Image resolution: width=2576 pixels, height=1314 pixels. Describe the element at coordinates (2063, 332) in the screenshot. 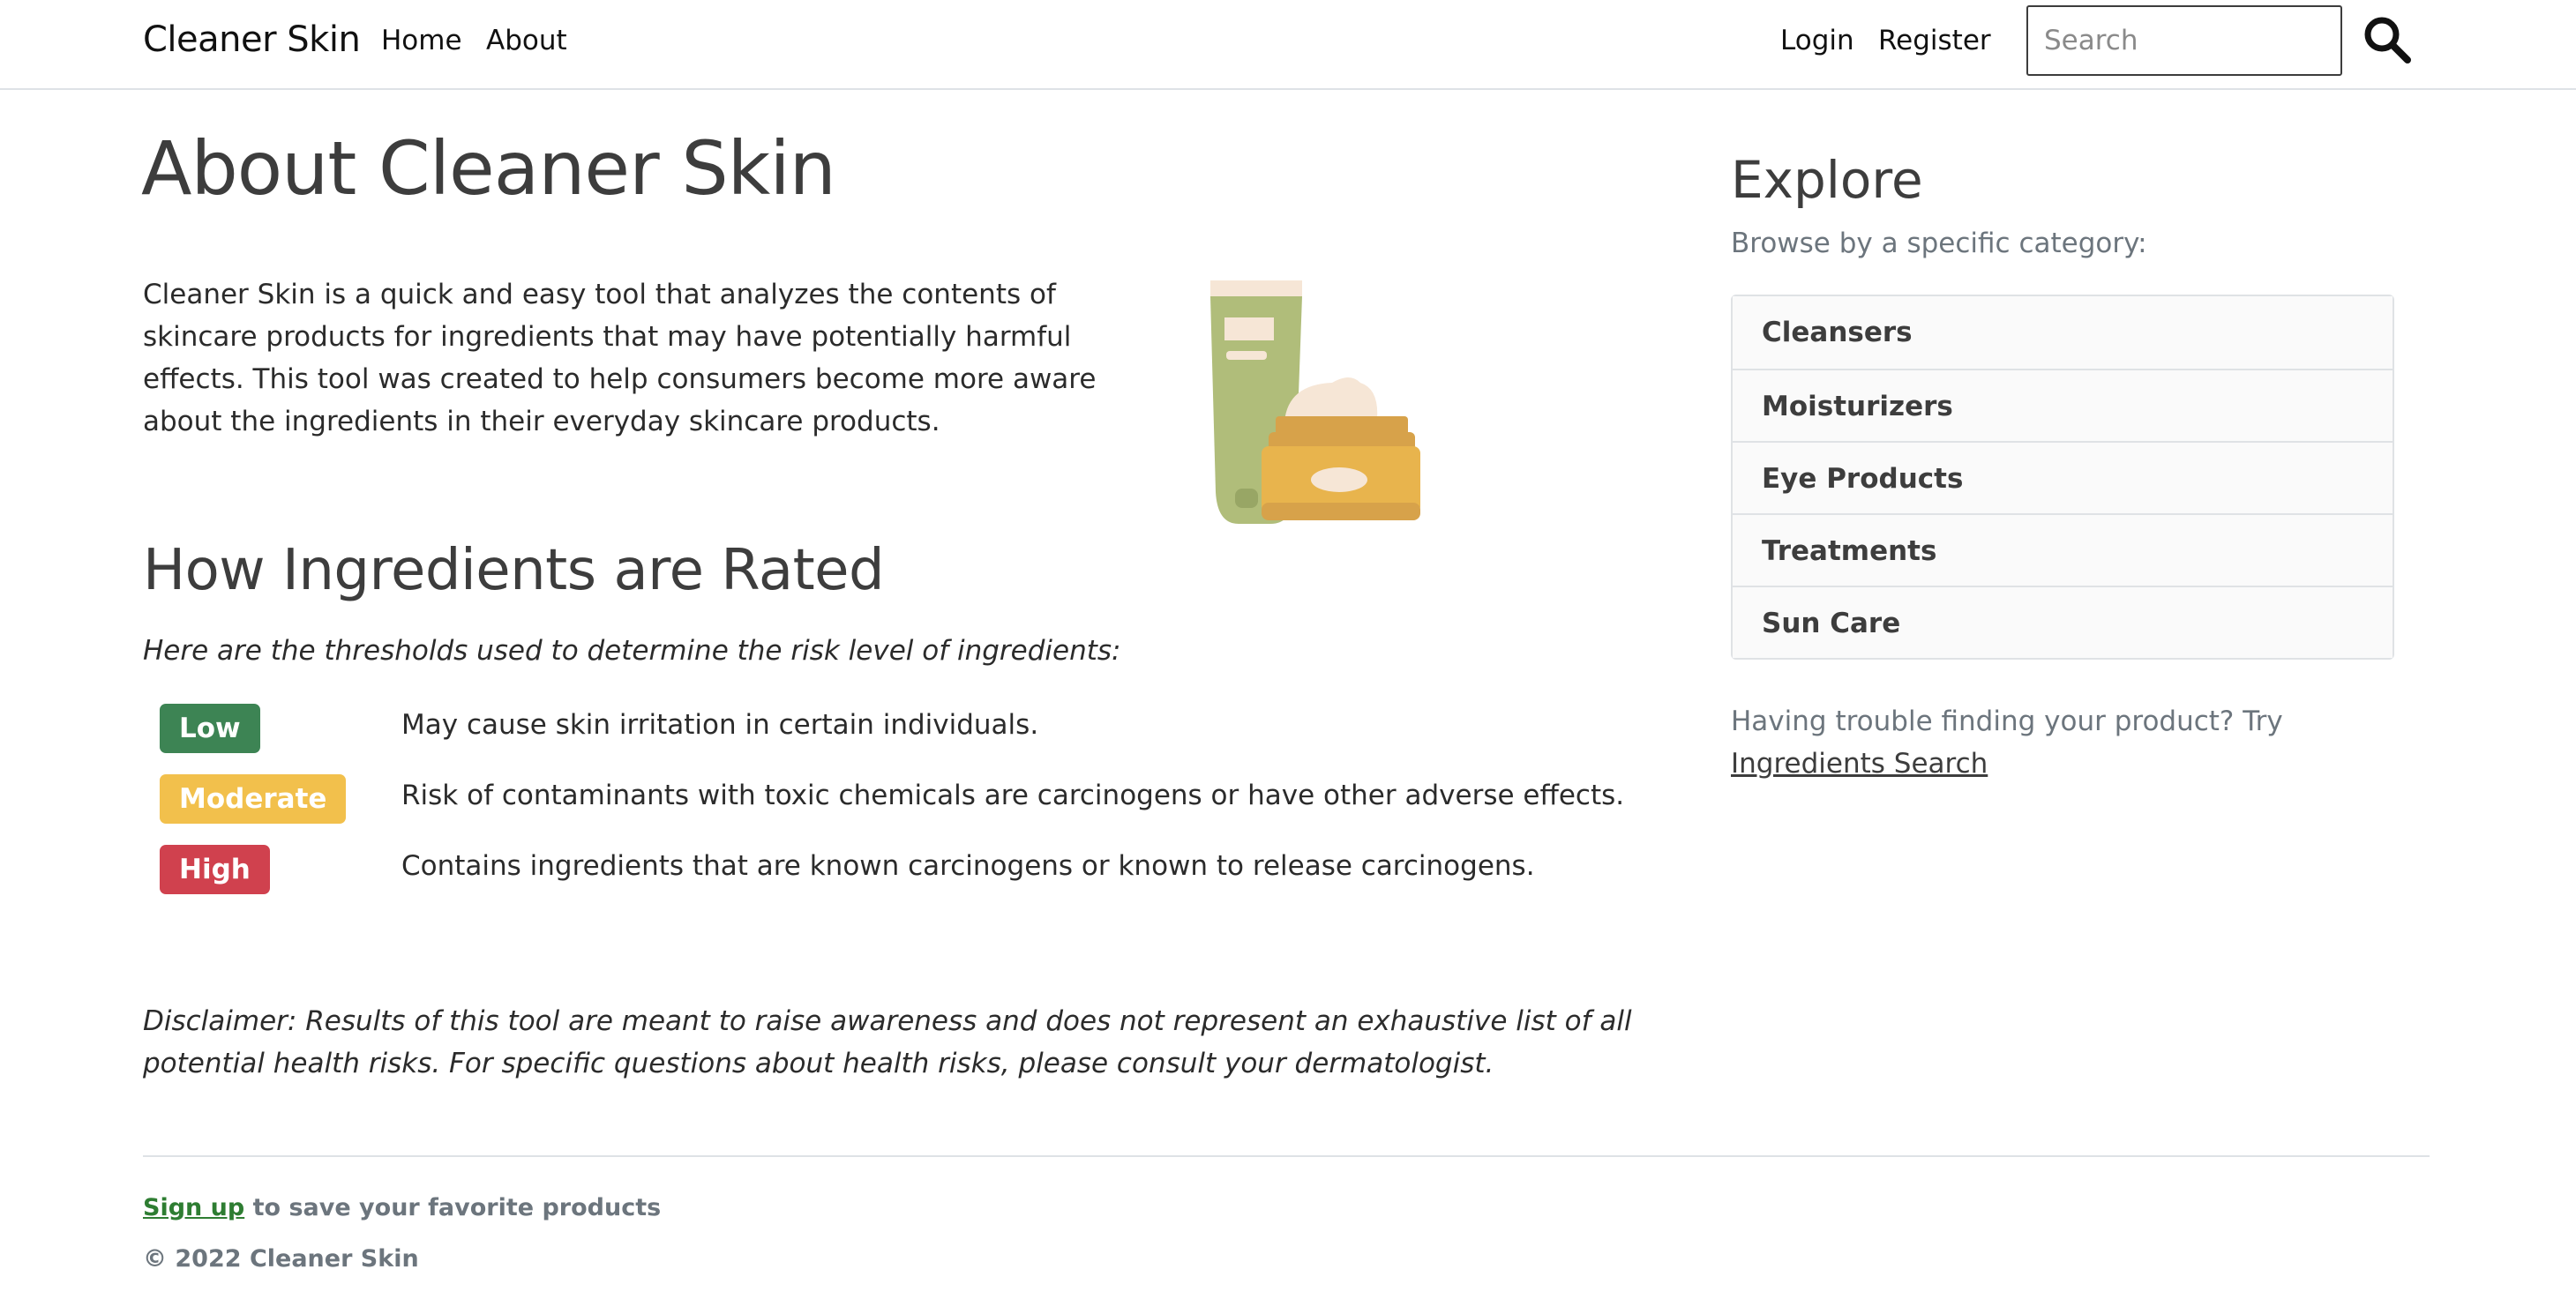

I see `category-item-cleansers: Cleansers` at that location.